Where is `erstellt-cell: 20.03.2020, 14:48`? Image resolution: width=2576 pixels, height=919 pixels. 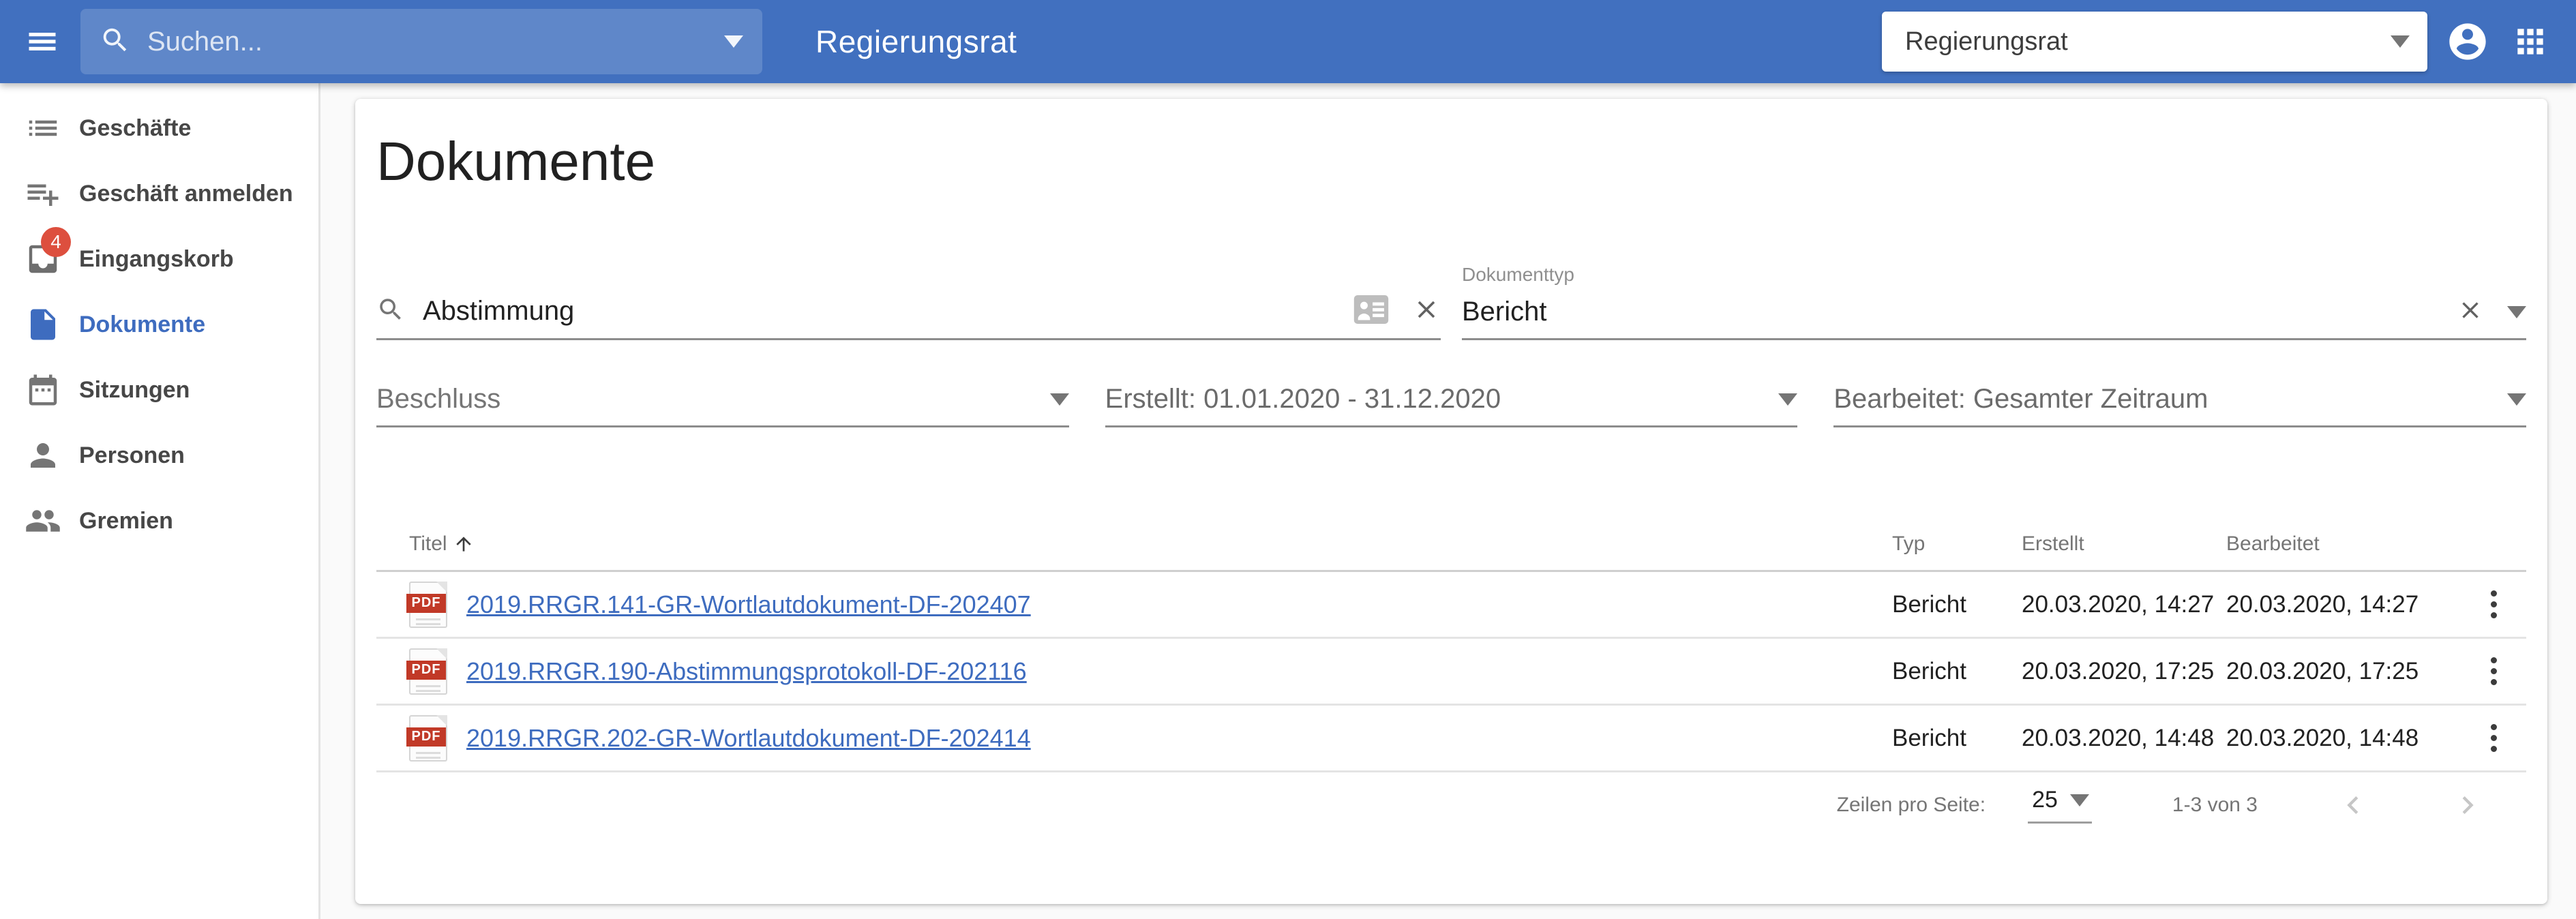
erstellt-cell: 20.03.2020, 14:48 is located at coordinates (2118, 737).